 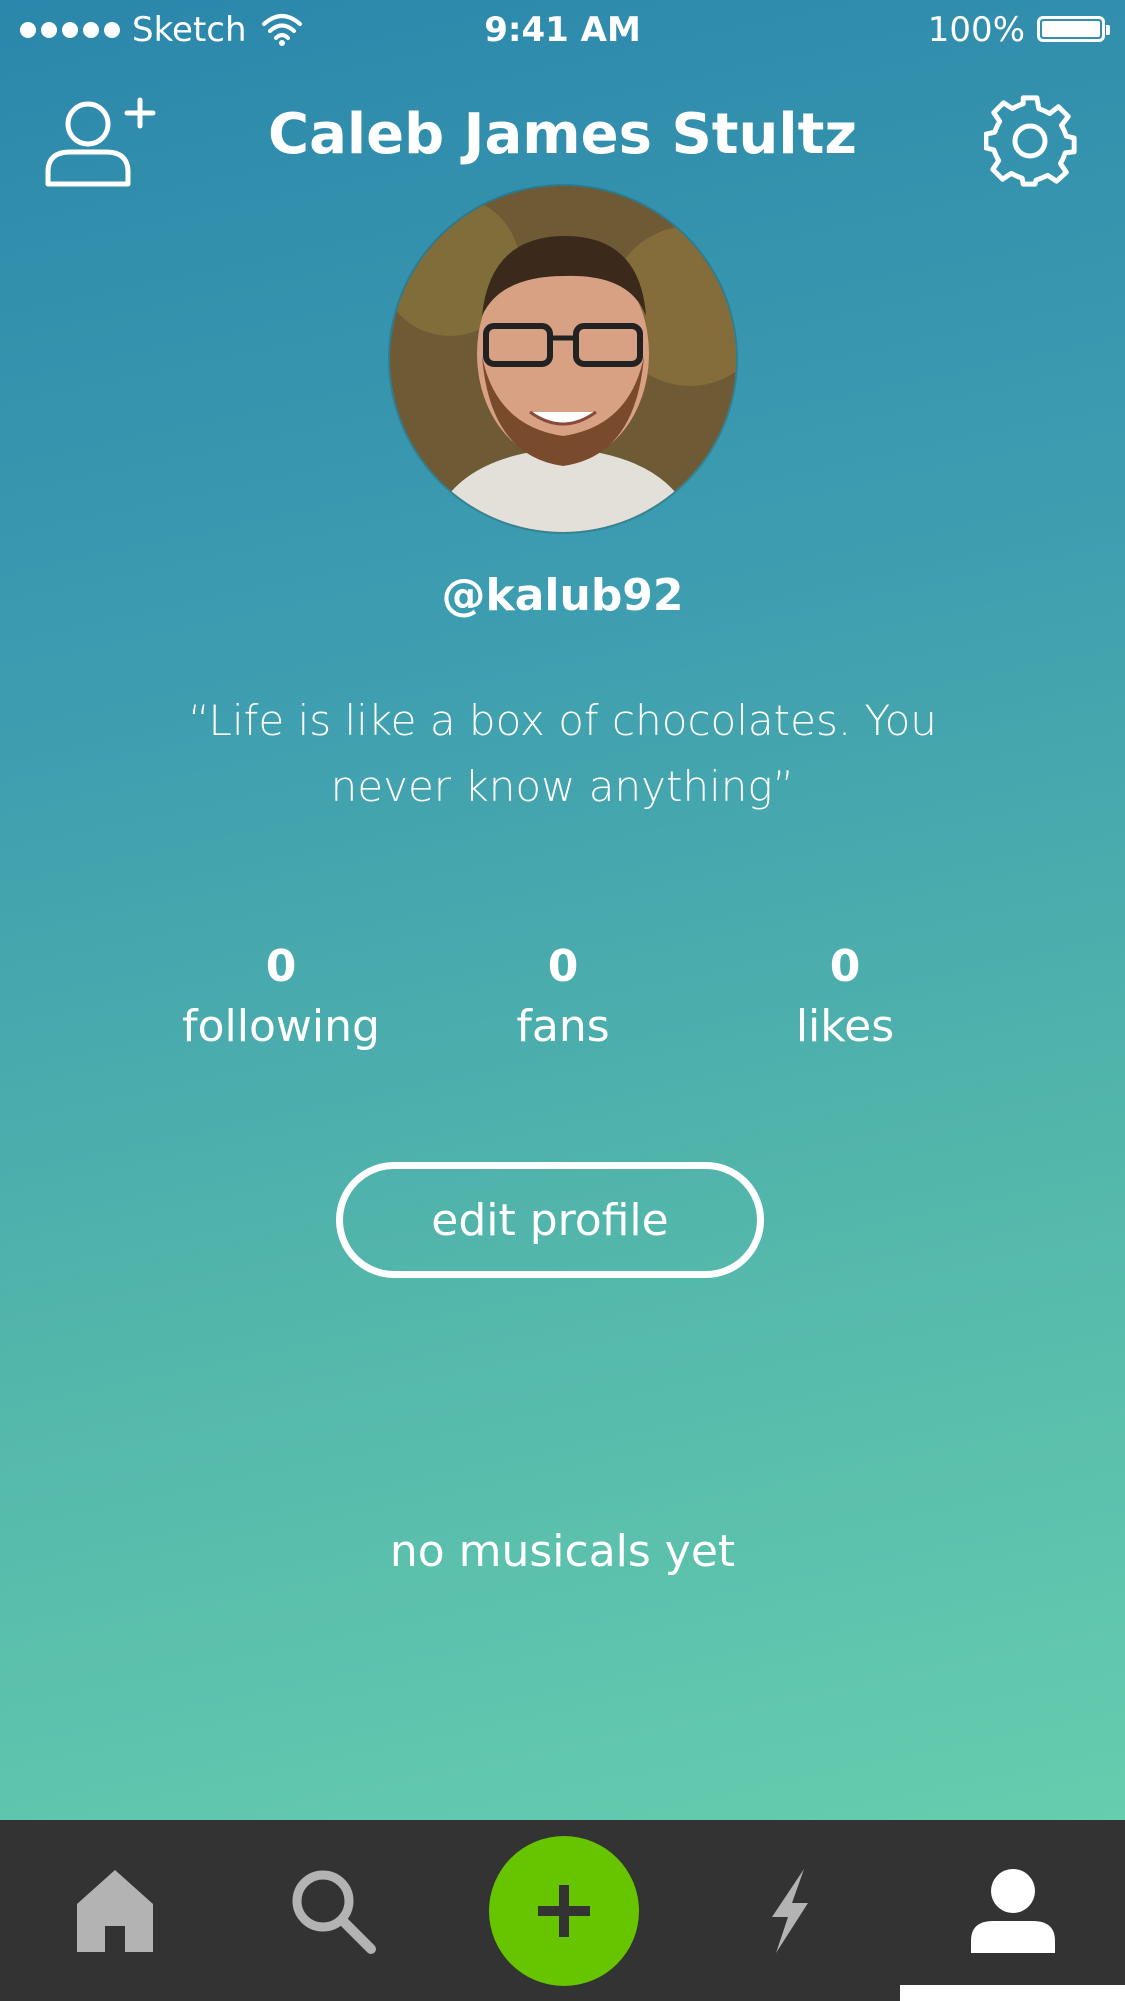 I want to click on stat-following-label: following, so click(x=281, y=1026).